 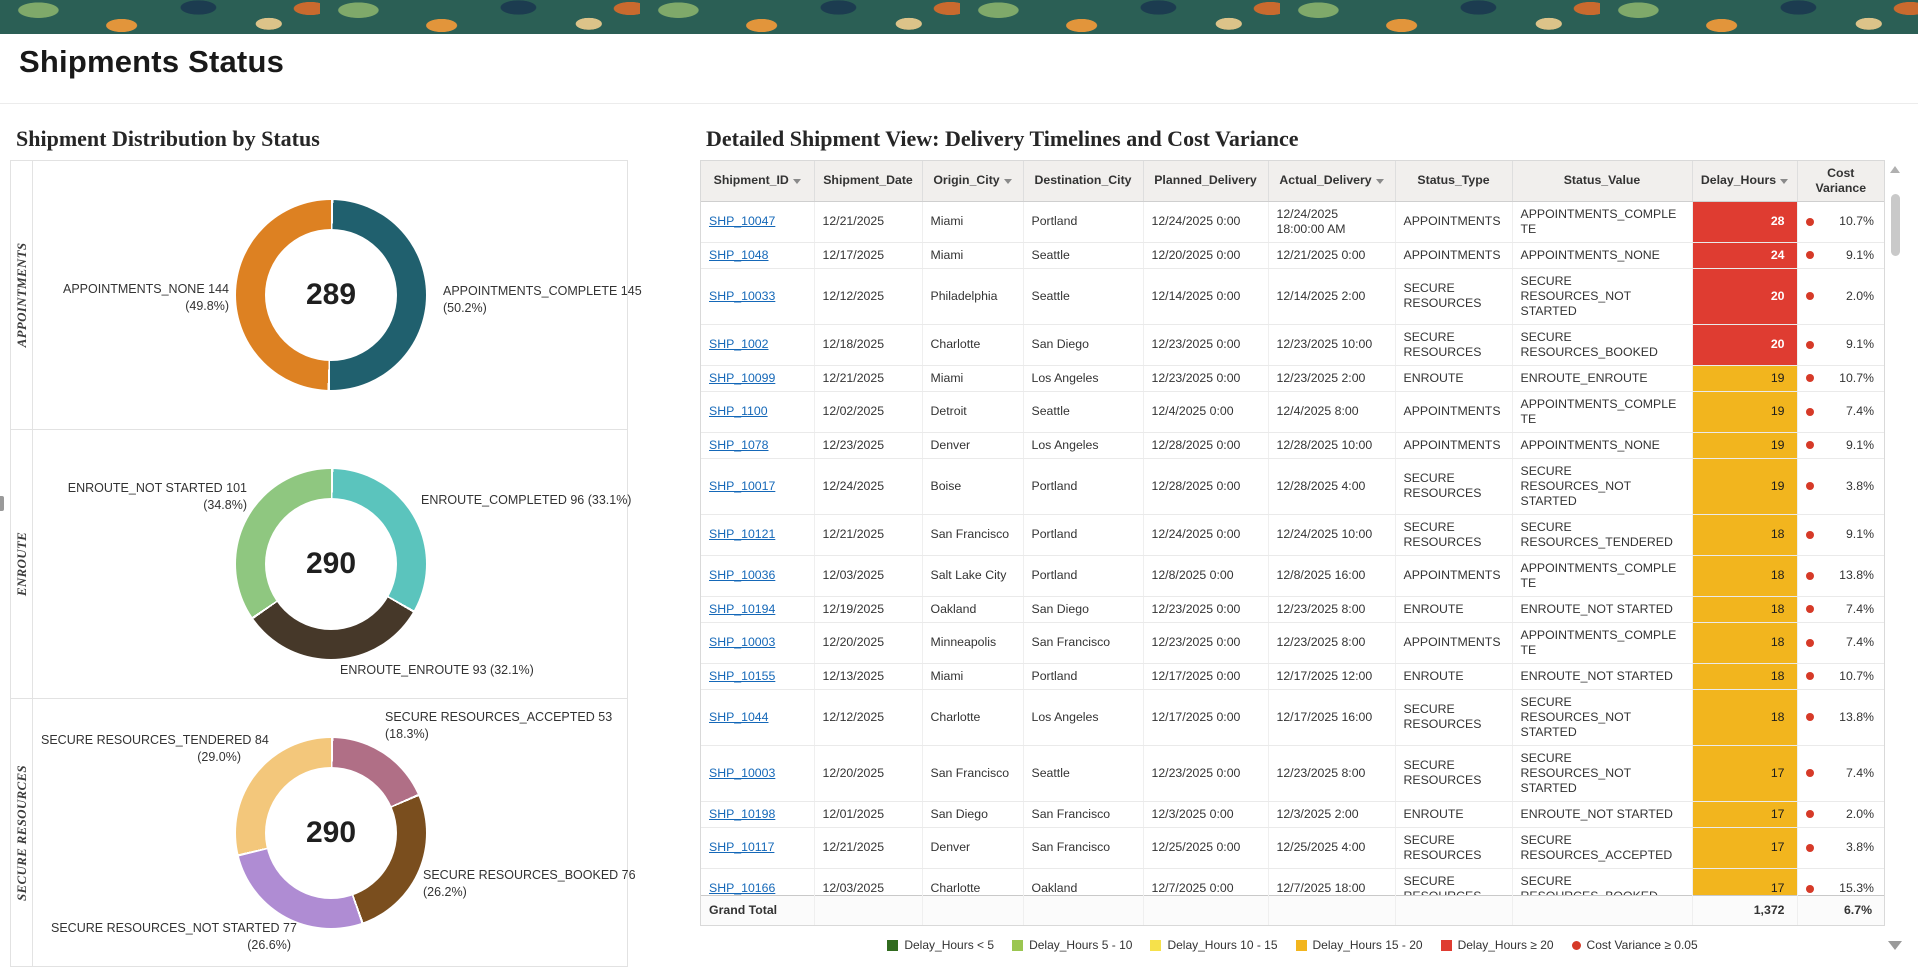 What do you see at coordinates (1602, 255) in the screenshot?
I see `table-cell: APPOINTMENTS_NONE` at bounding box center [1602, 255].